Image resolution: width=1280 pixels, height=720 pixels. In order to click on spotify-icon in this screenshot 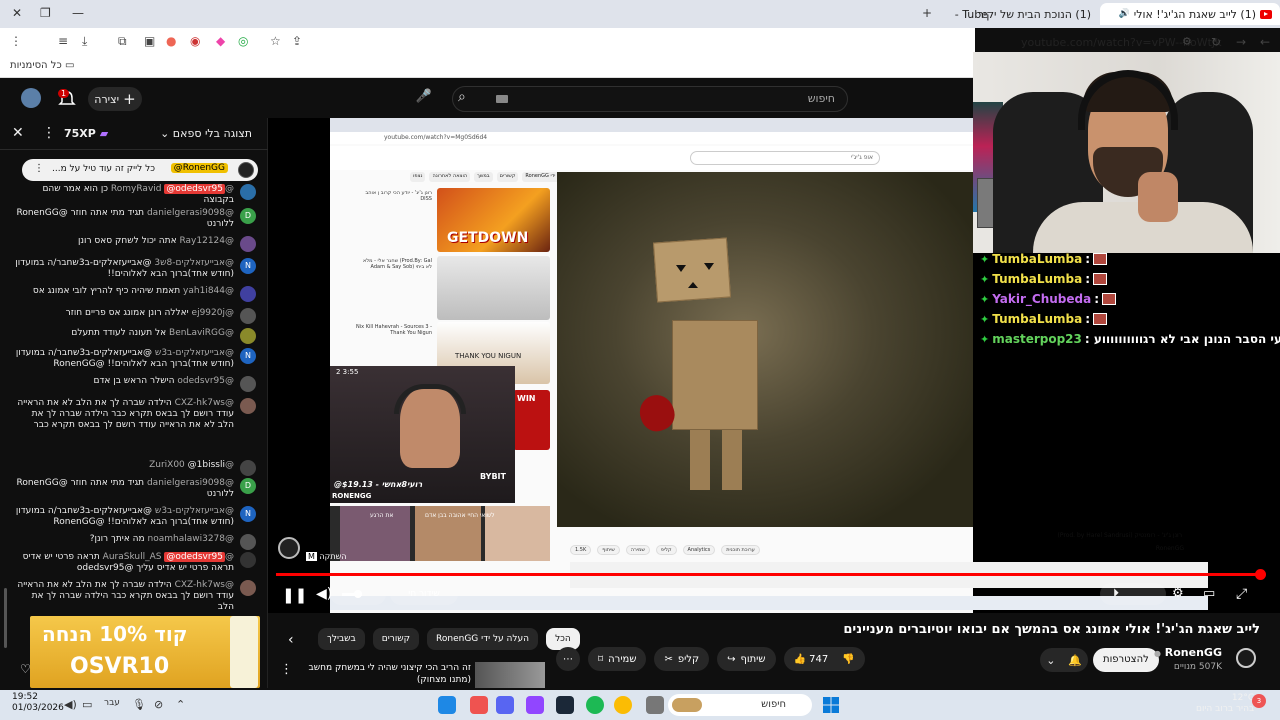, I will do `click(595, 705)`.